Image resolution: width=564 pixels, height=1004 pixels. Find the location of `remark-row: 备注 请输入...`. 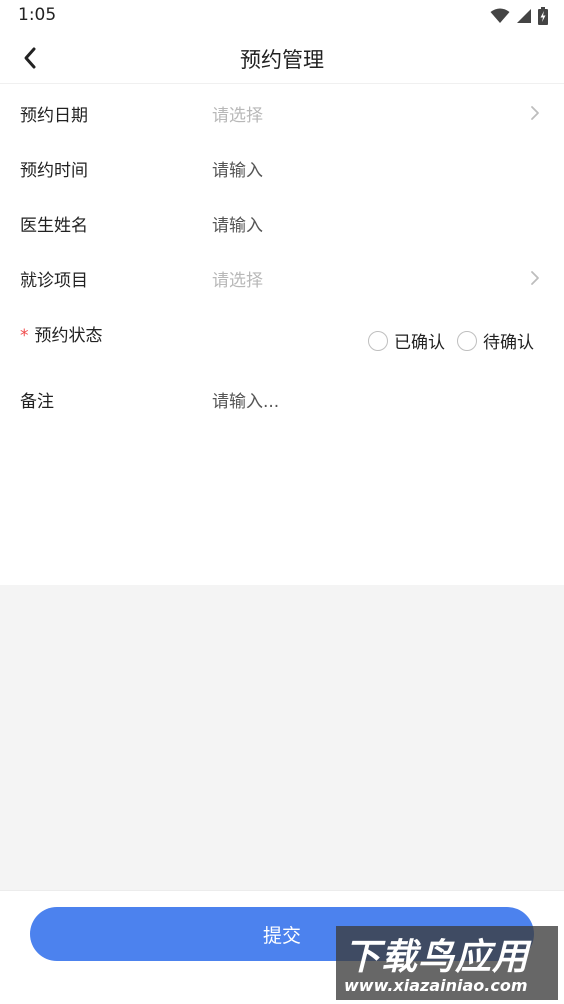

remark-row: 备注 请输入... is located at coordinates (282, 421).